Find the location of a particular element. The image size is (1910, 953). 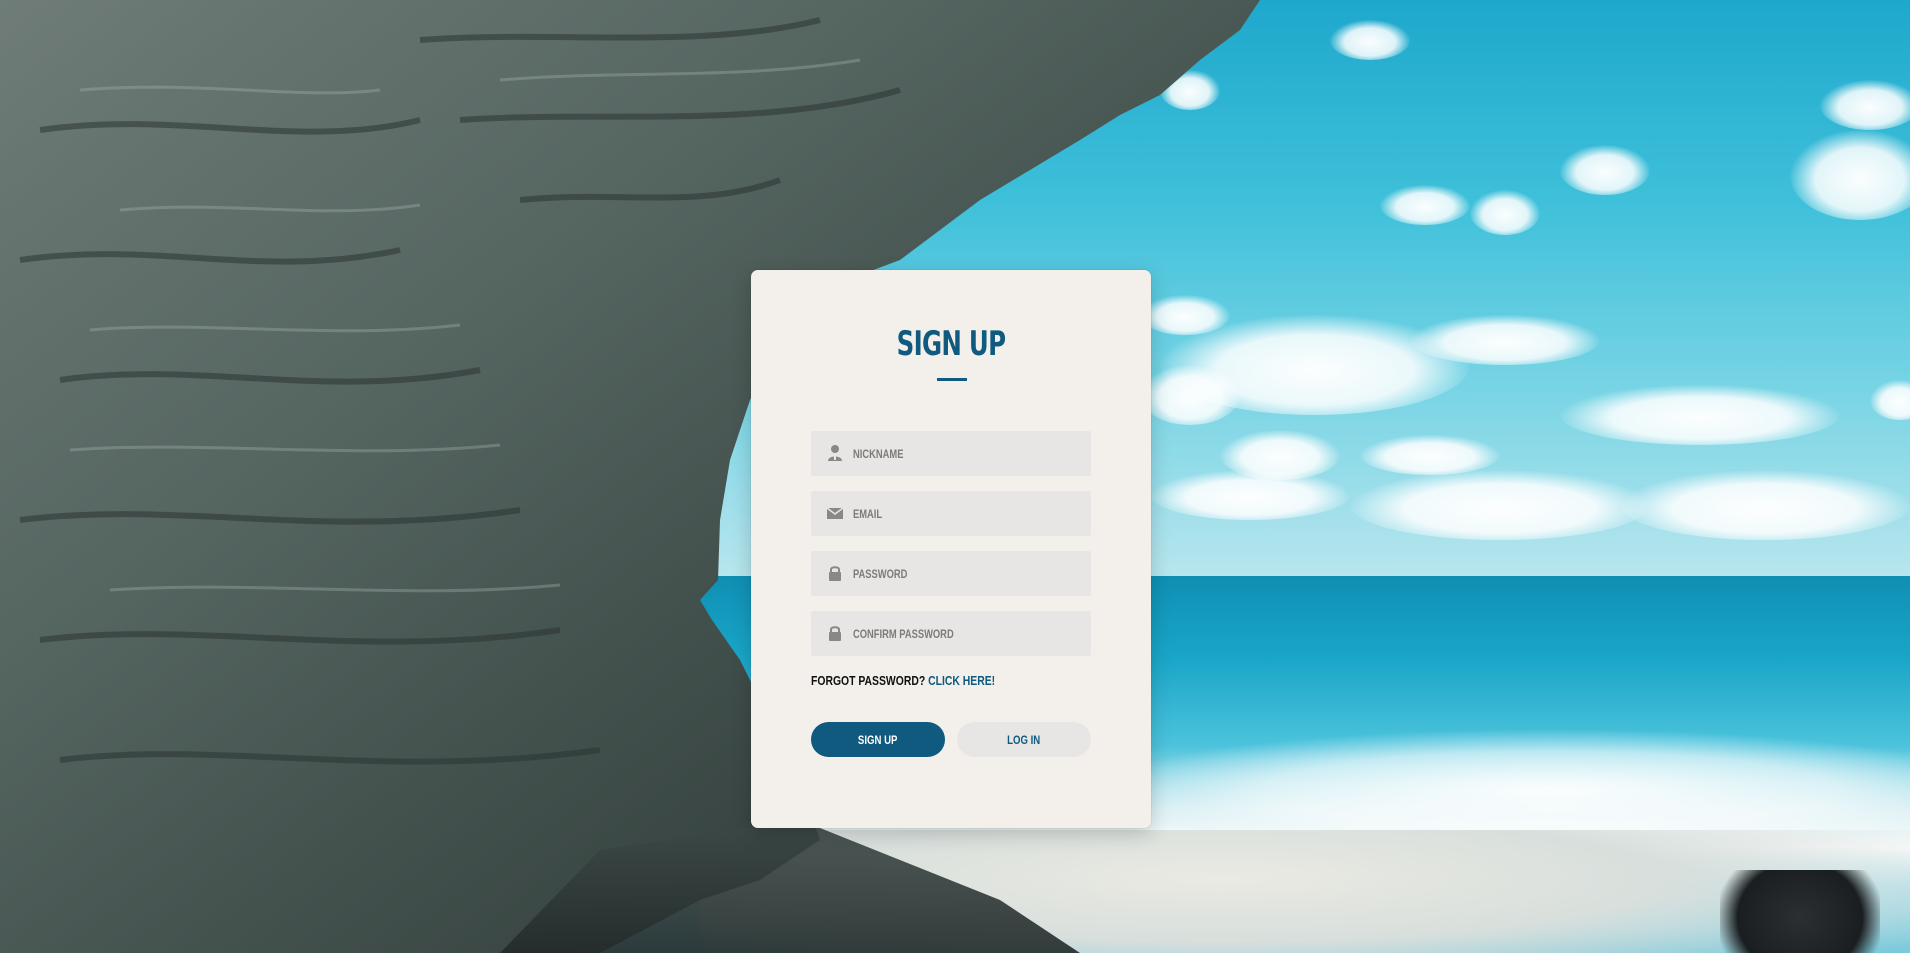

email-field is located at coordinates (951, 513).